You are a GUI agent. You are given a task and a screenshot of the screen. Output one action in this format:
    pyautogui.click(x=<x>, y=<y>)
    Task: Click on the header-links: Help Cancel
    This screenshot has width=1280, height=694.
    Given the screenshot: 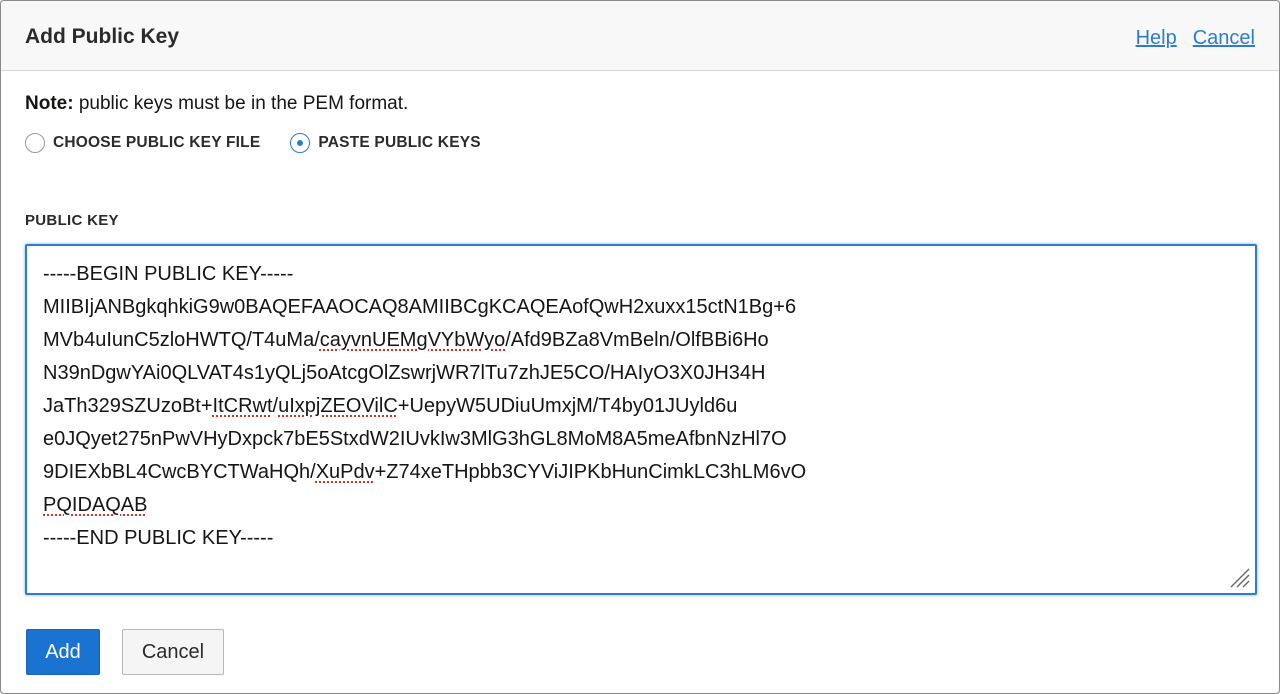 What is the action you would take?
    pyautogui.click(x=1195, y=38)
    